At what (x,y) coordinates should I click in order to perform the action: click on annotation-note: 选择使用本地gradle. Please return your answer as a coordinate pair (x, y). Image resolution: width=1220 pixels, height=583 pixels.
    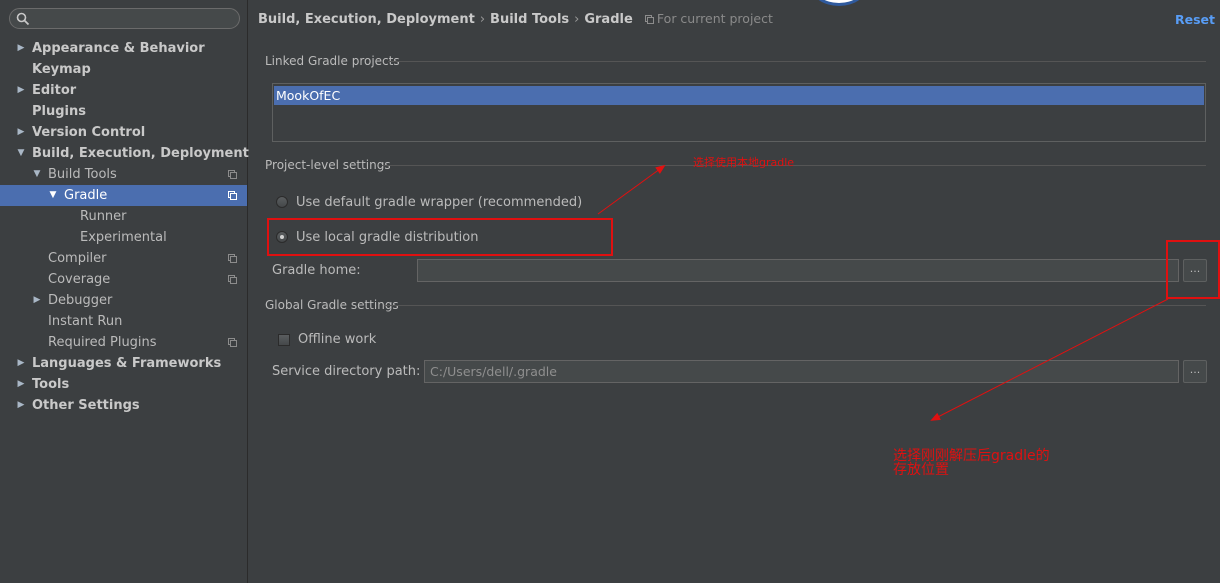
    Looking at the image, I should click on (744, 162).